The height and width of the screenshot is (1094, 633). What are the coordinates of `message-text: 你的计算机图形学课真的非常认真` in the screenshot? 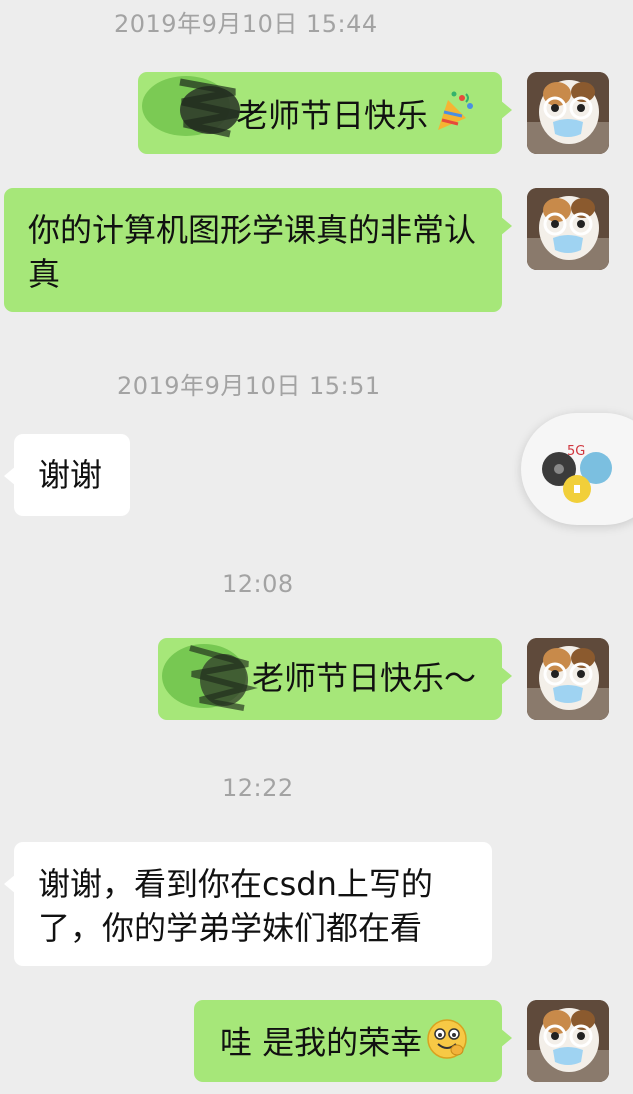 It's located at (252, 252).